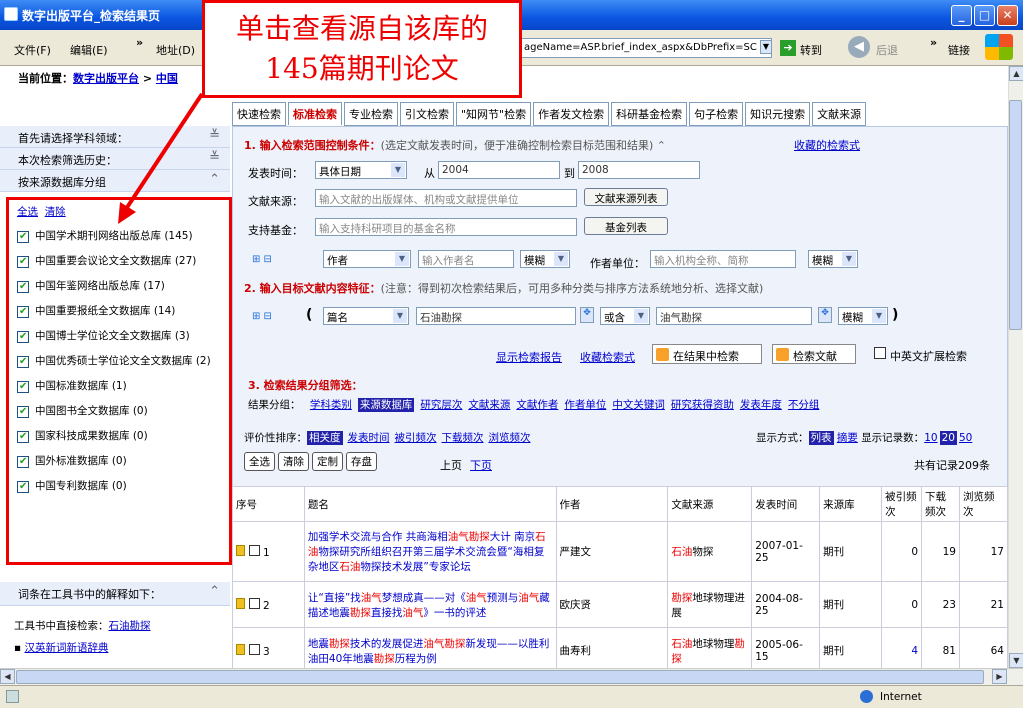 The image size is (1023, 708). I want to click on db-item: 中国年鉴网络出版总库 (17), so click(119, 286).